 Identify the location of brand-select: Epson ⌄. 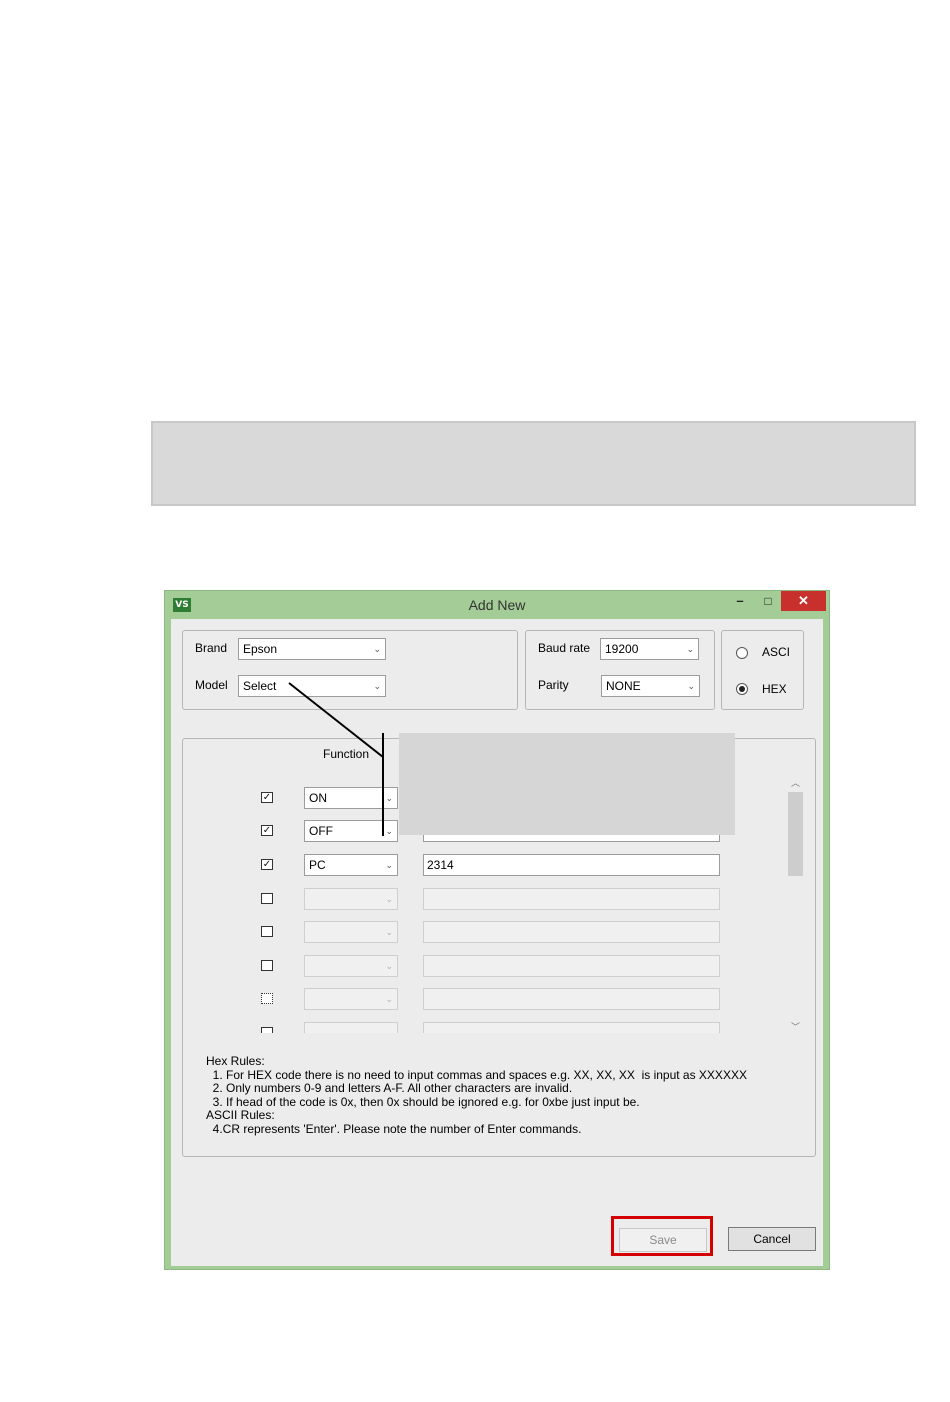
(312, 649).